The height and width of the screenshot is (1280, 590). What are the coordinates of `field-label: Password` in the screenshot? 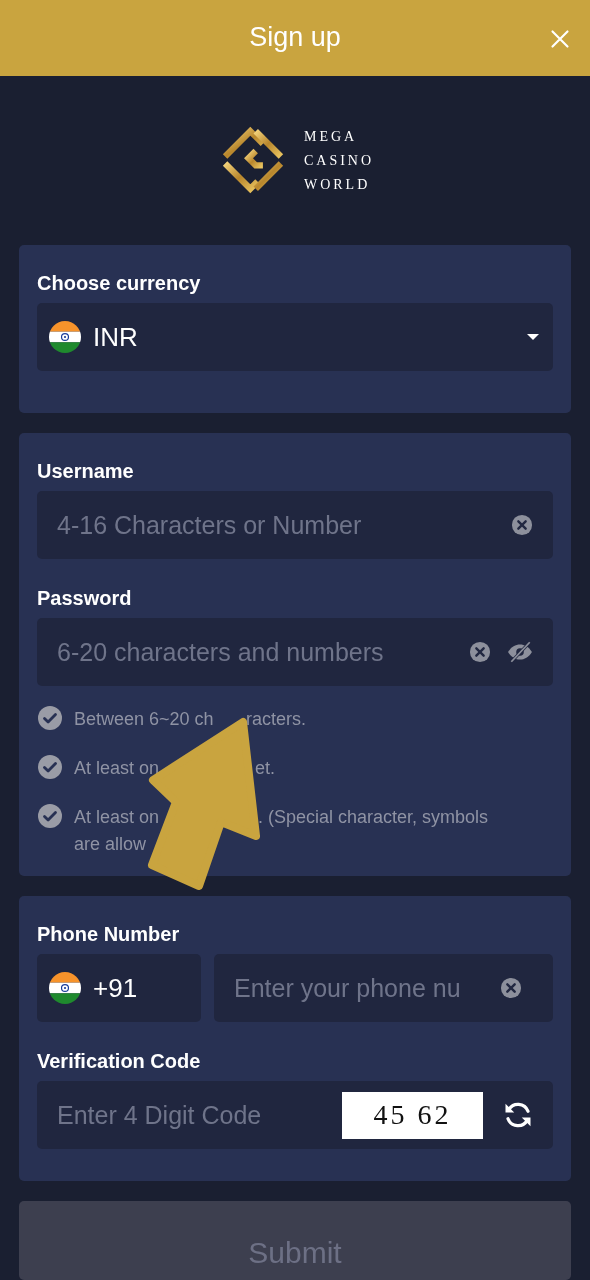 It's located at (84, 598).